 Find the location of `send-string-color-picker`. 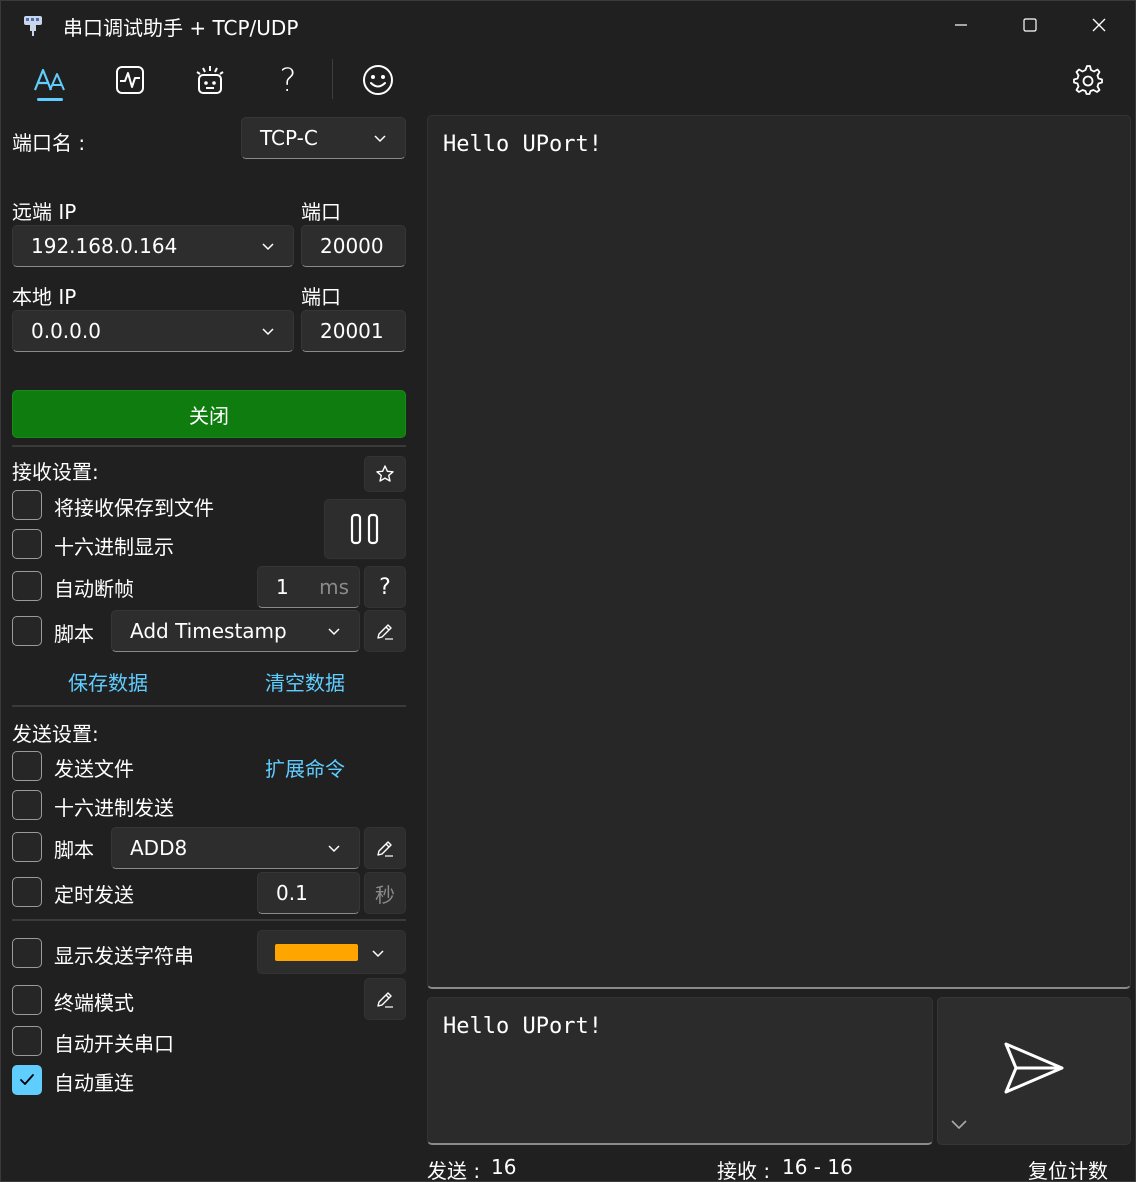

send-string-color-picker is located at coordinates (331, 952).